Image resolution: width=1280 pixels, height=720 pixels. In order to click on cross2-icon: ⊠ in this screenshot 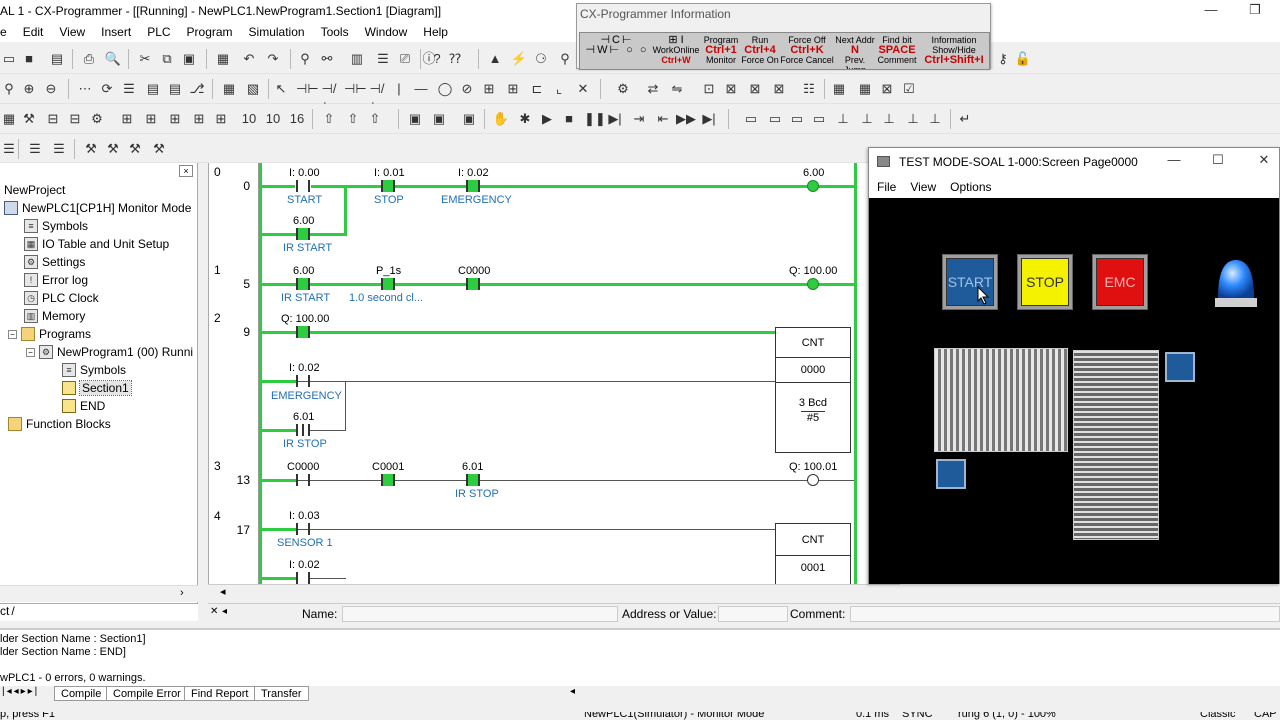, I will do `click(755, 89)`.